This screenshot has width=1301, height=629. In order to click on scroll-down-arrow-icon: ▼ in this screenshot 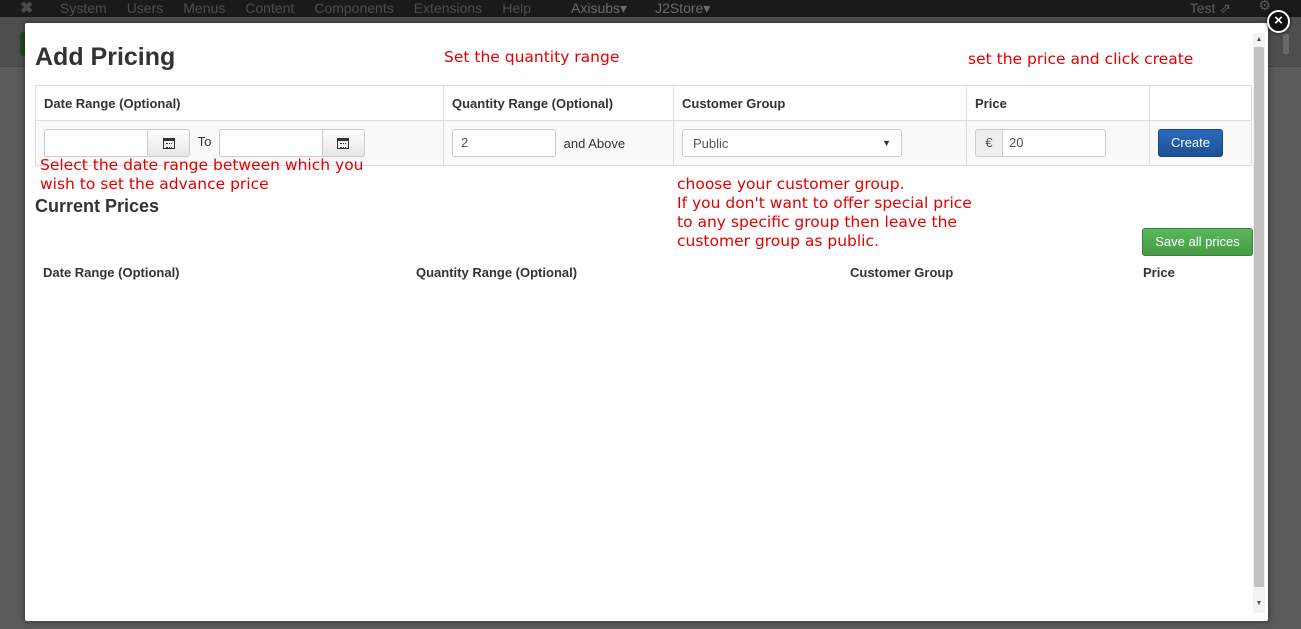, I will do `click(1259, 604)`.